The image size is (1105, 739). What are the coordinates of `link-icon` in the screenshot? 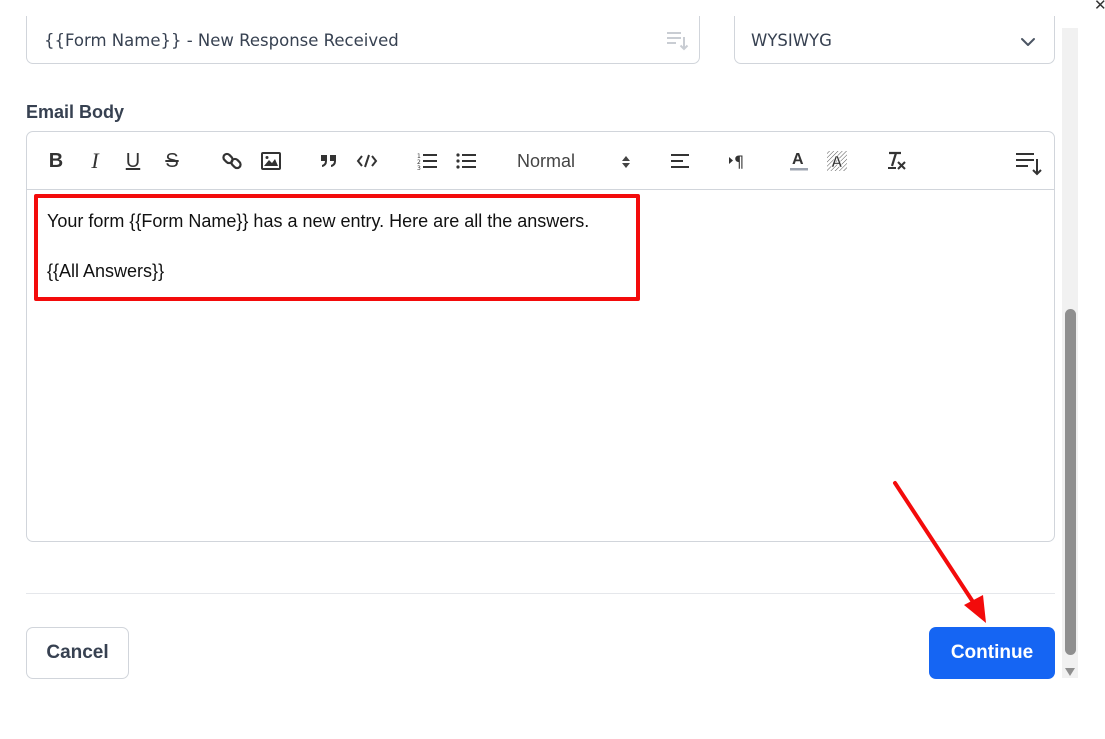 It's located at (232, 161).